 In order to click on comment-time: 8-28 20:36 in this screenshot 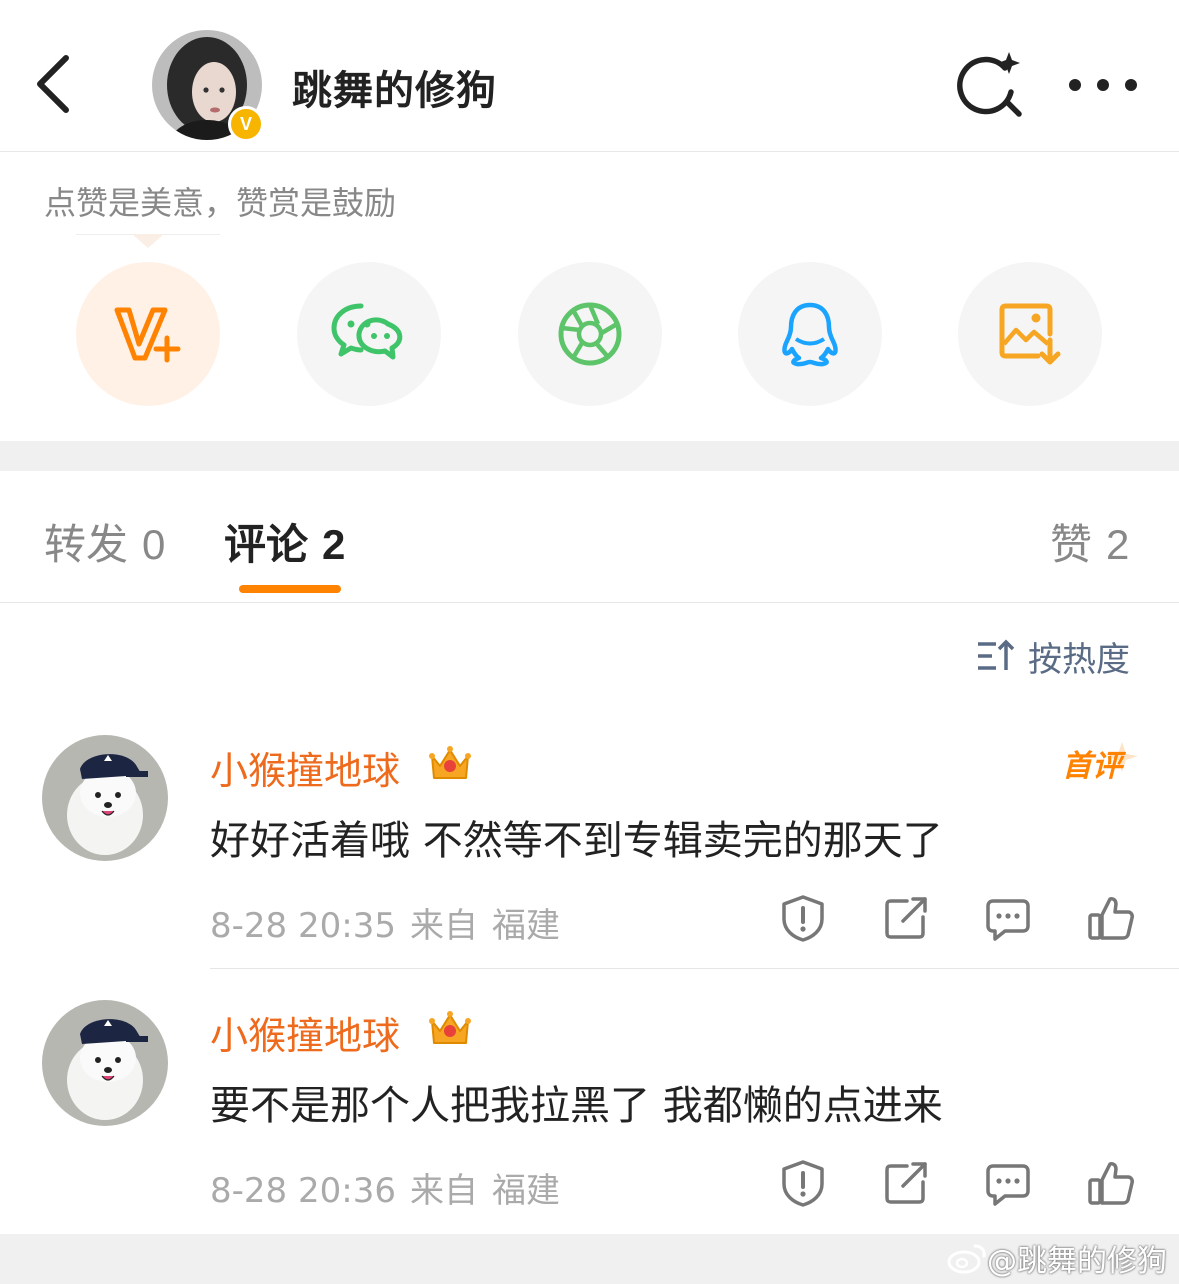, I will do `click(303, 1191)`.